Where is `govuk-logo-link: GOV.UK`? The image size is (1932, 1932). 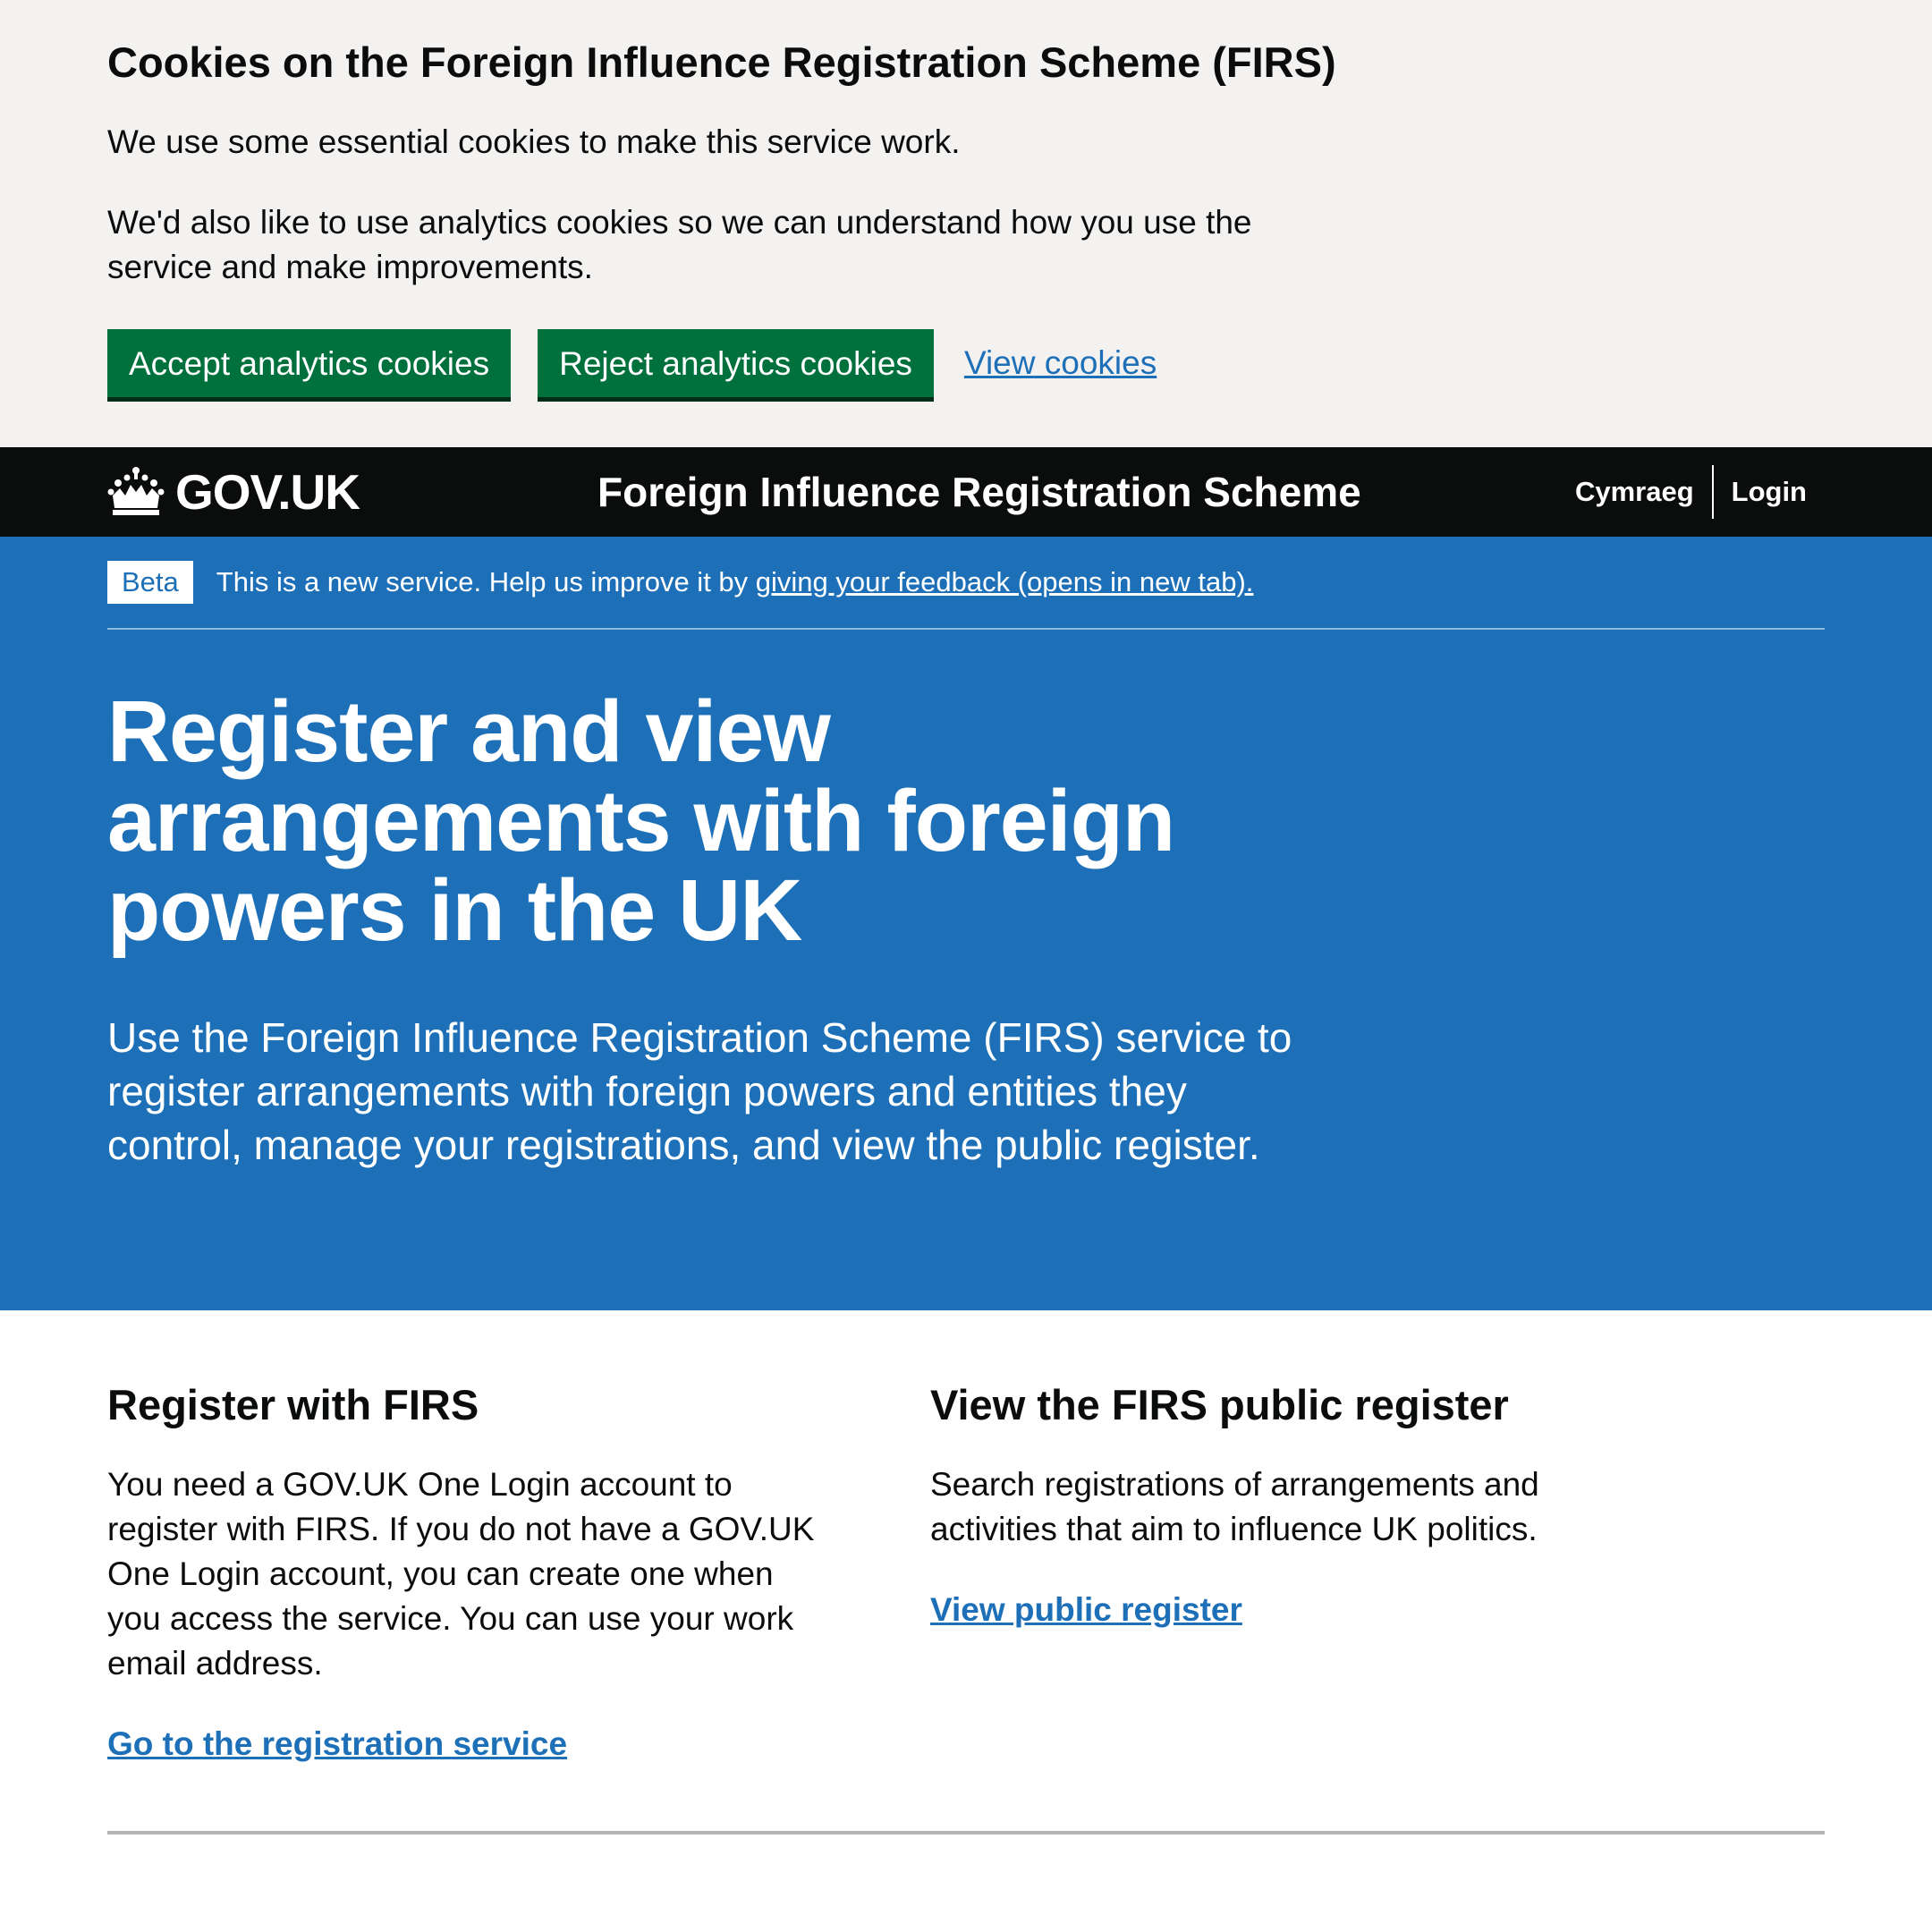 govuk-logo-link: GOV.UK is located at coordinates (233, 492).